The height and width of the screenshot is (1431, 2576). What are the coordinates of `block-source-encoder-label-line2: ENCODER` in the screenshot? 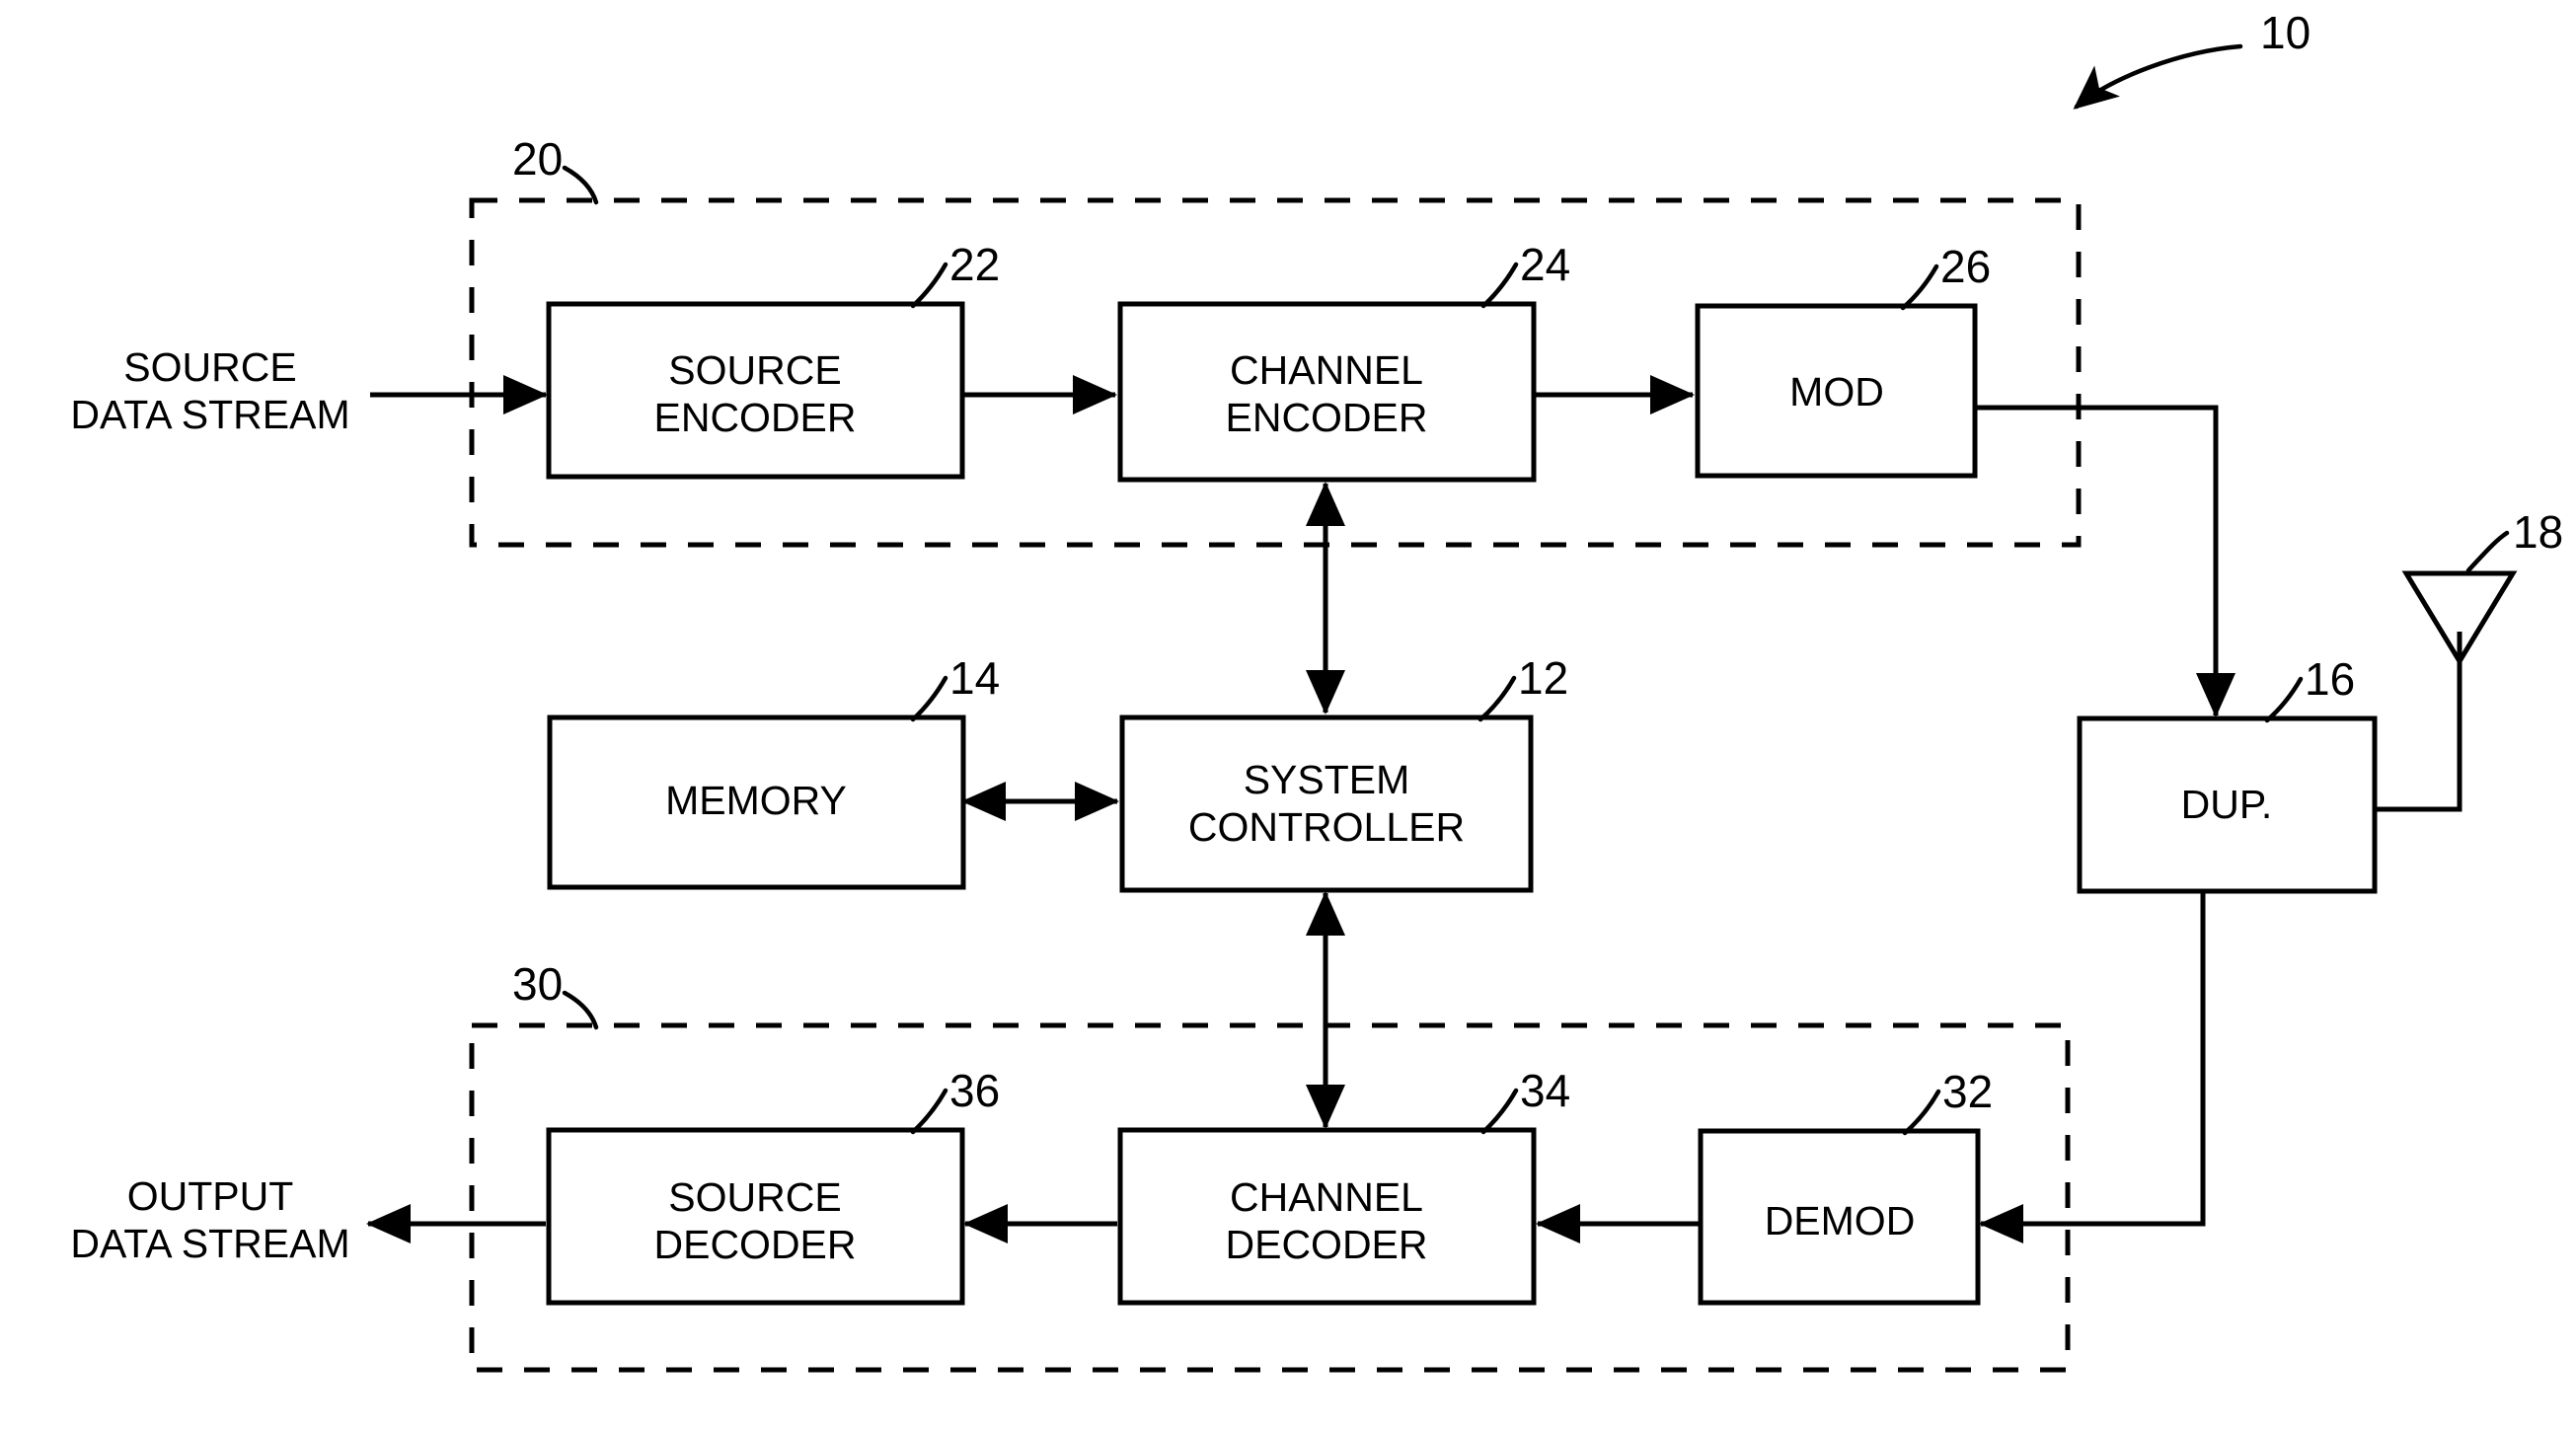 It's located at (755, 417).